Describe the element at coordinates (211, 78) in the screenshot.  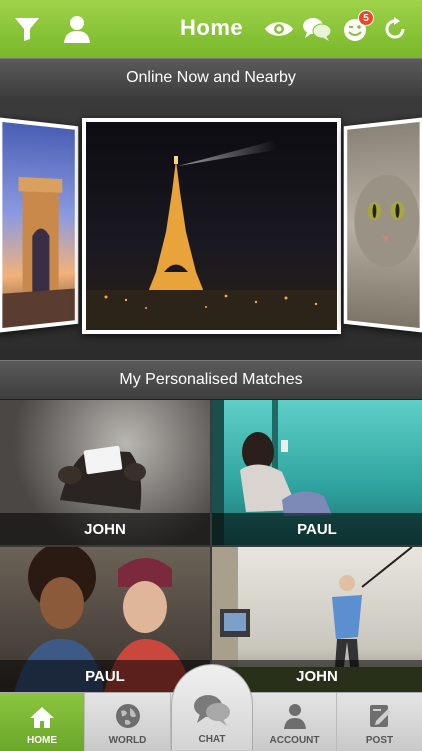
I see `online-now-header: Online Now and Nearby` at that location.